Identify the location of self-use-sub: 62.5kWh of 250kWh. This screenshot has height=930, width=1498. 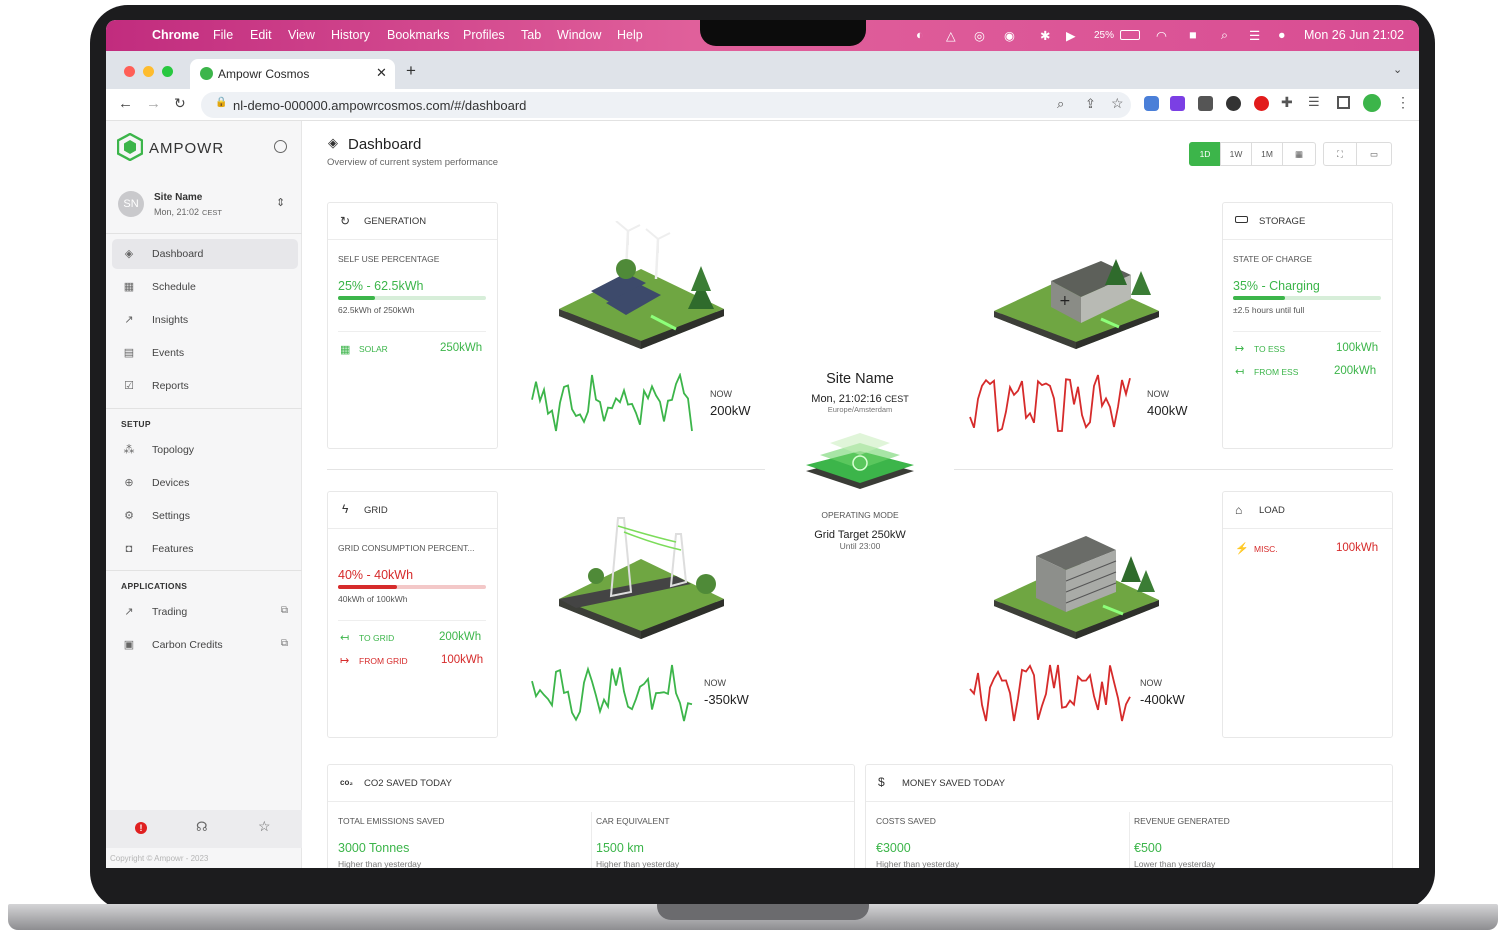
(376, 310).